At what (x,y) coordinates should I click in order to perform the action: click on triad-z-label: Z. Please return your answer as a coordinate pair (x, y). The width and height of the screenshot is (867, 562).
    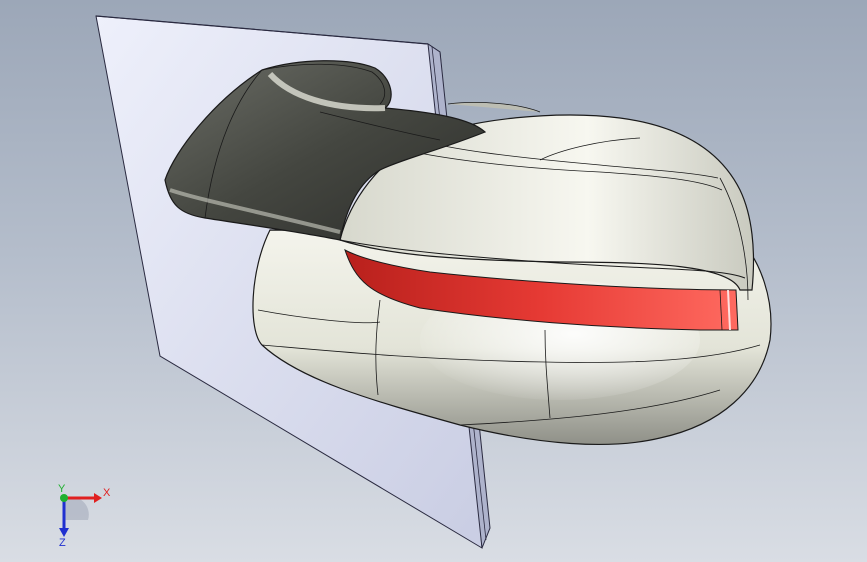
    Looking at the image, I should click on (62, 543).